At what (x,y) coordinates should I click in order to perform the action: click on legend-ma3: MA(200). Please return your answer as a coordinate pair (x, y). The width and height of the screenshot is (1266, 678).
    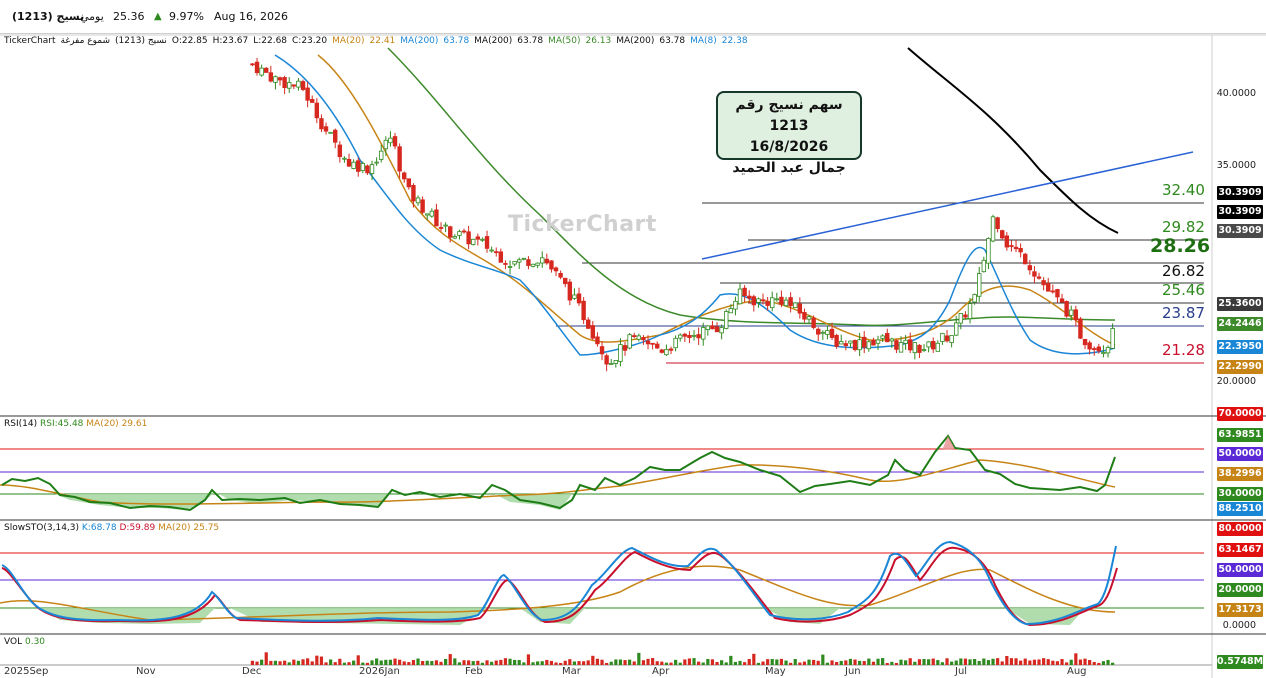
    Looking at the image, I should click on (493, 41).